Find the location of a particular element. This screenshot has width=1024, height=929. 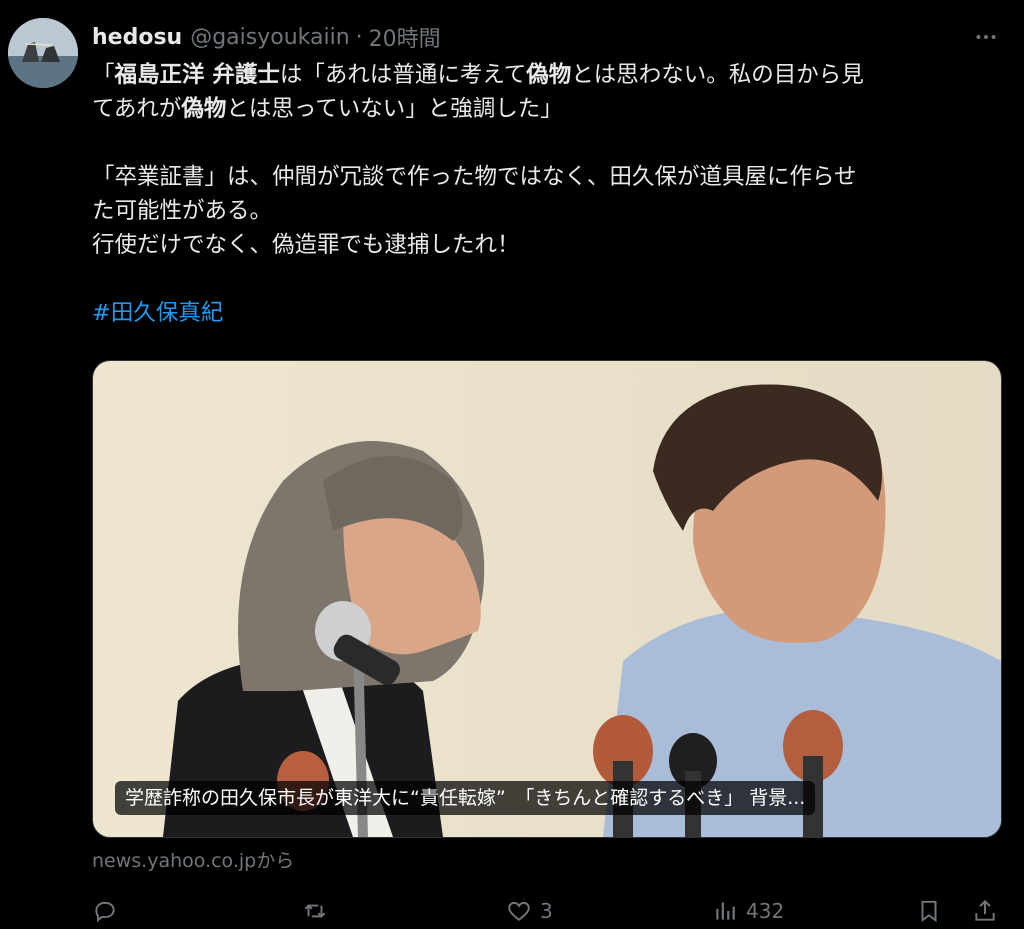

avatar-image is located at coordinates (43, 53).